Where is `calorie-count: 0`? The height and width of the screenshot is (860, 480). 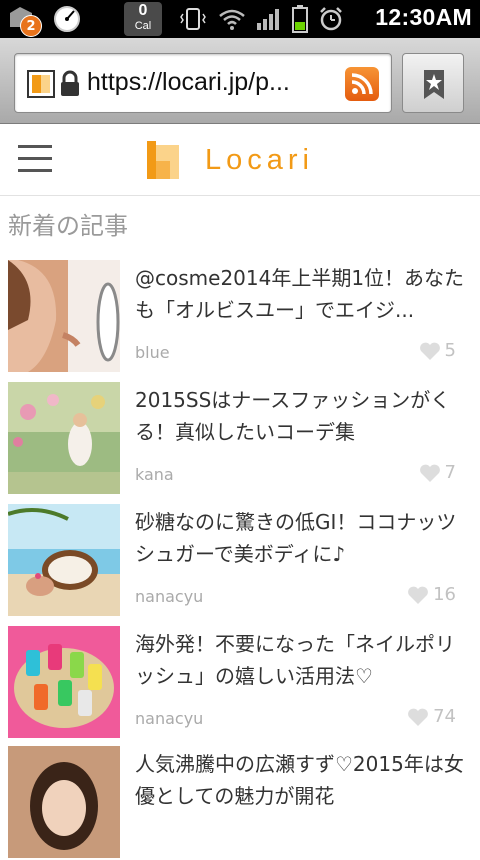
calorie-count: 0 is located at coordinates (143, 10).